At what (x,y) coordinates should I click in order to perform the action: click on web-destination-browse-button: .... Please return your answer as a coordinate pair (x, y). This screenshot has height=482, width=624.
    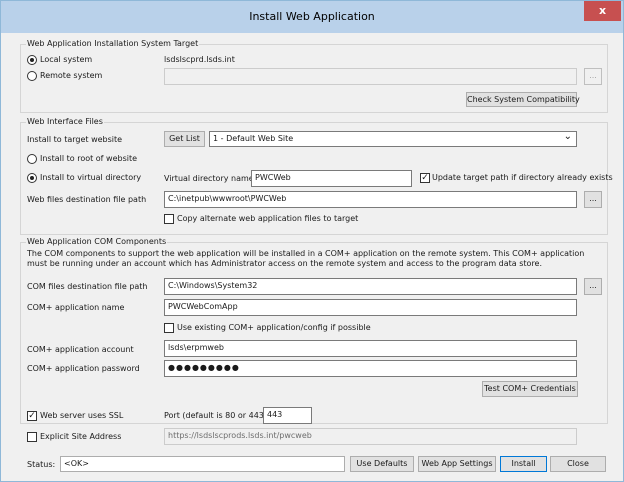
    Looking at the image, I should click on (593, 199).